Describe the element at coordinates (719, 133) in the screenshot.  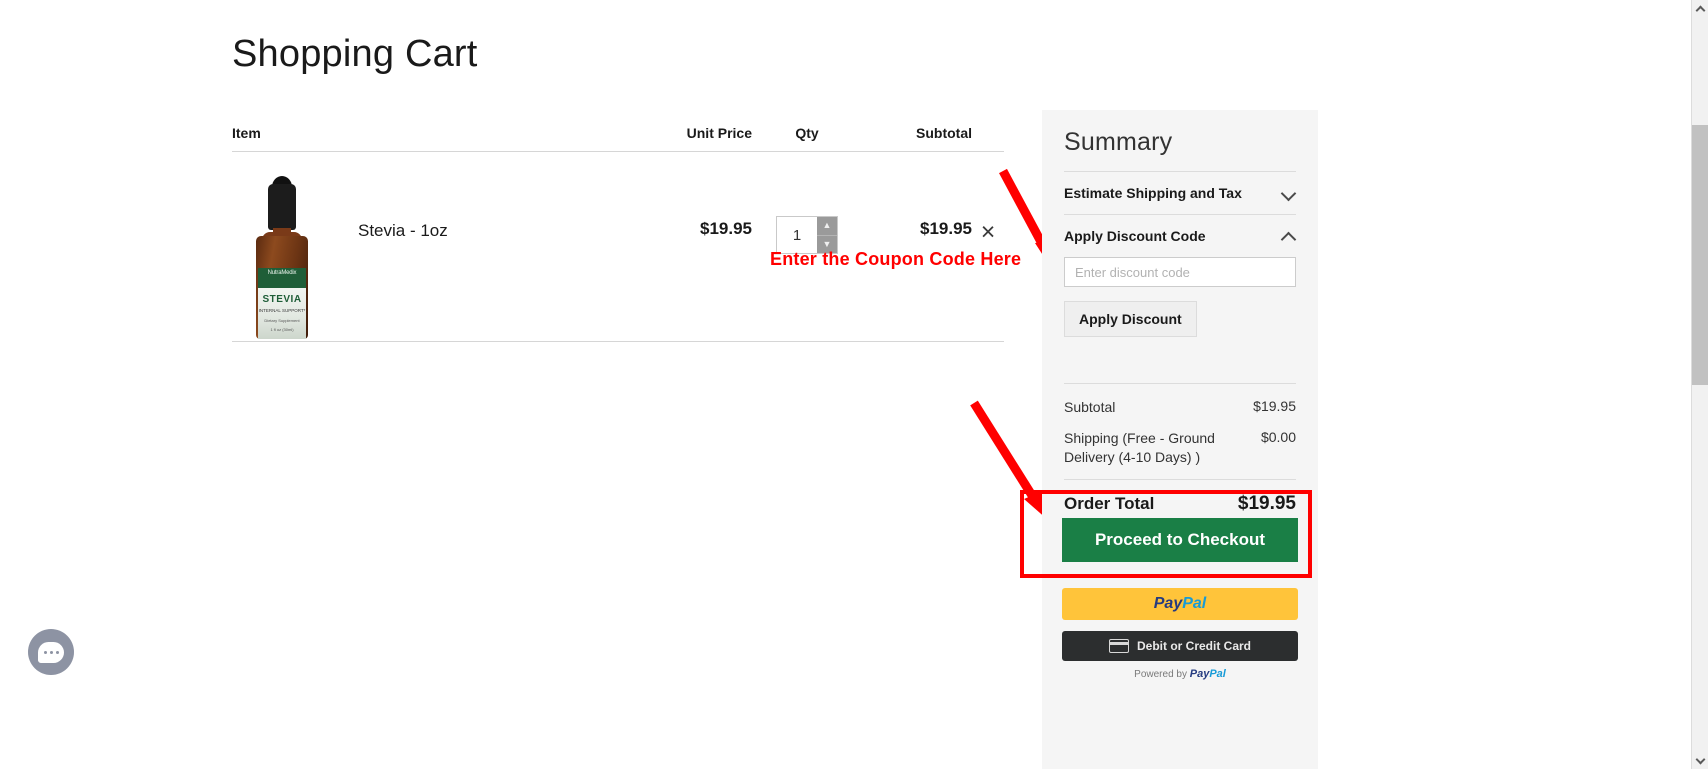
I see `column-header-unit-price: Unit Price` at that location.